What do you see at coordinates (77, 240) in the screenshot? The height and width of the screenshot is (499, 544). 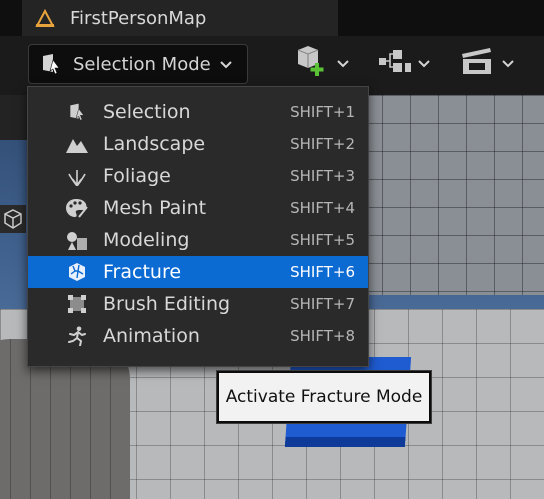 I see `modeling-icon` at bounding box center [77, 240].